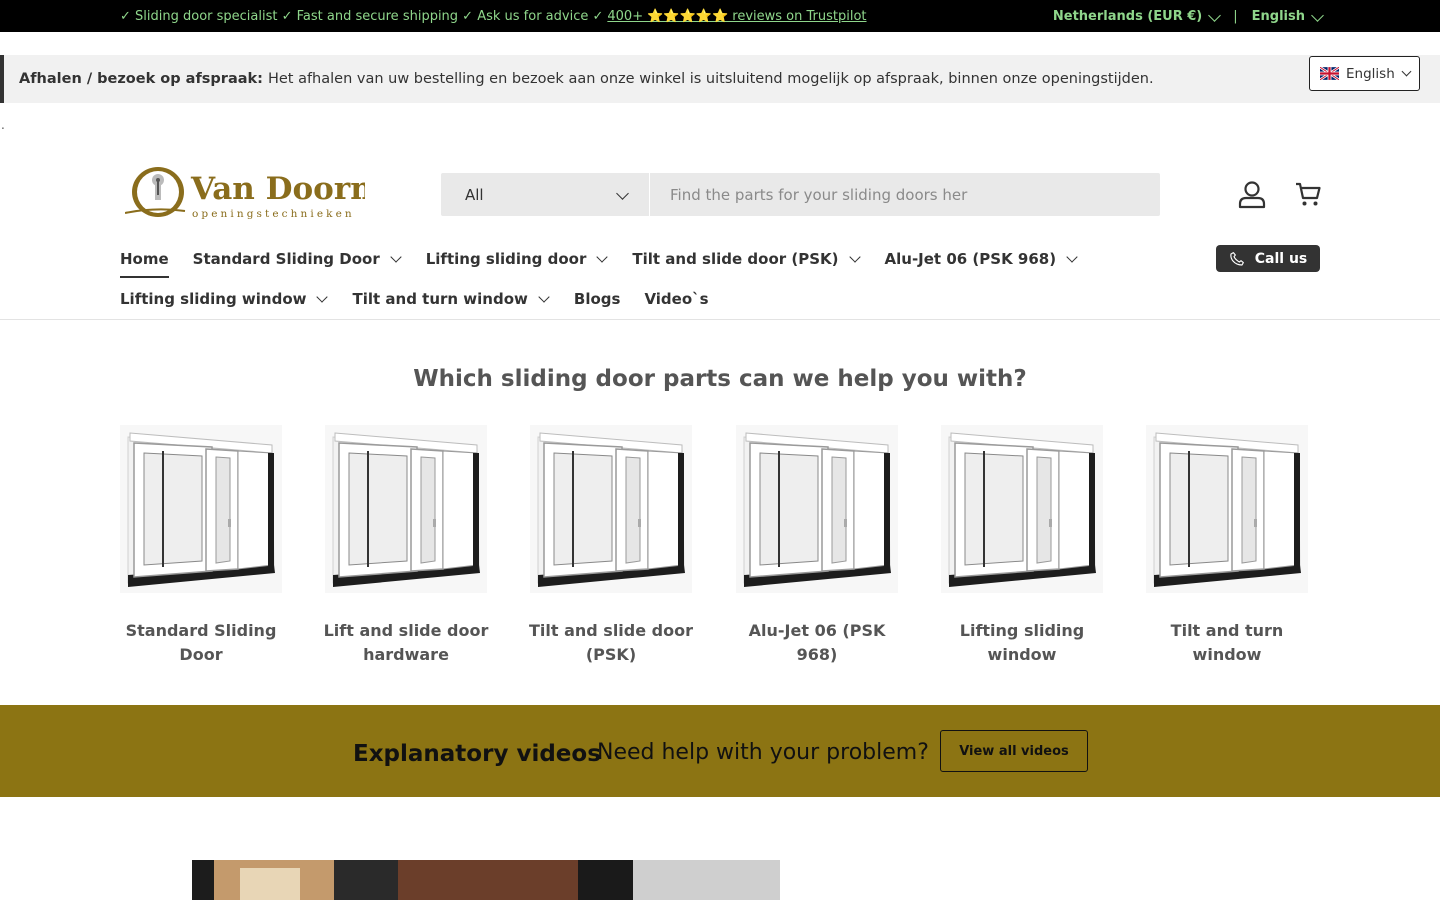 This screenshot has height=900, width=1440. Describe the element at coordinates (545, 194) in the screenshot. I see `search-category-select: All` at that location.